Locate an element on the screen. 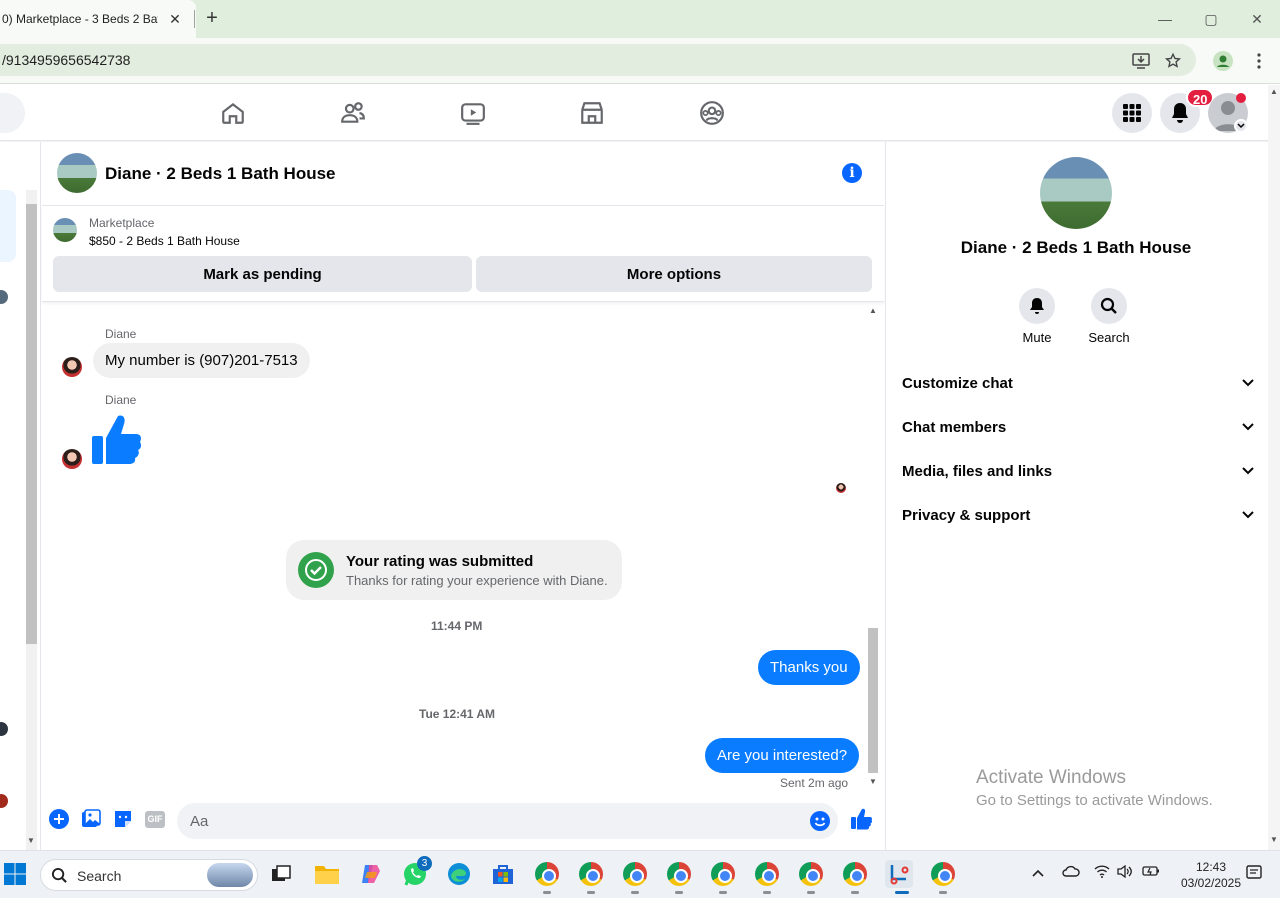 Image resolution: width=1280 pixels, height=898 pixels. file-explorer-icon is located at coordinates (327, 874).